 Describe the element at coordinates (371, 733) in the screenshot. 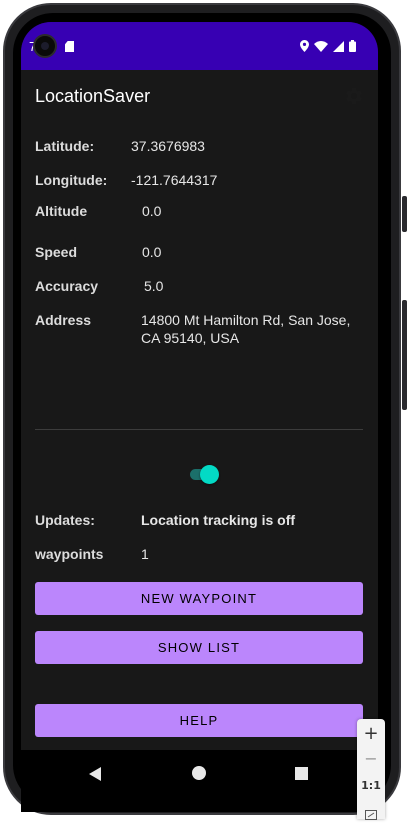

I see `zoom-in-button: +` at that location.